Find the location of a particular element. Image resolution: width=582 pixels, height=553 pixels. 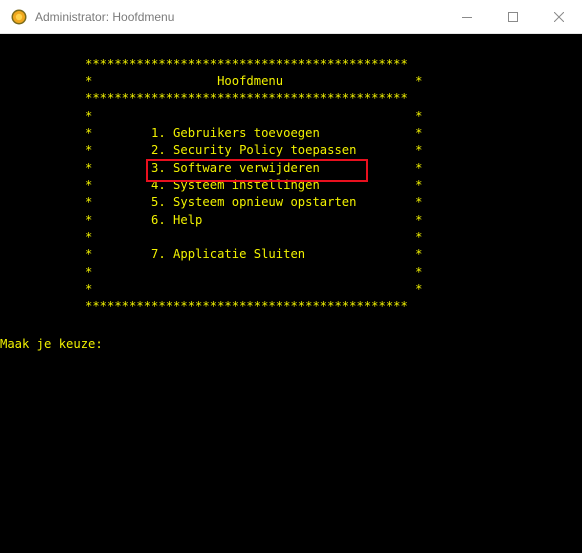

window-controls is located at coordinates (513, 17).